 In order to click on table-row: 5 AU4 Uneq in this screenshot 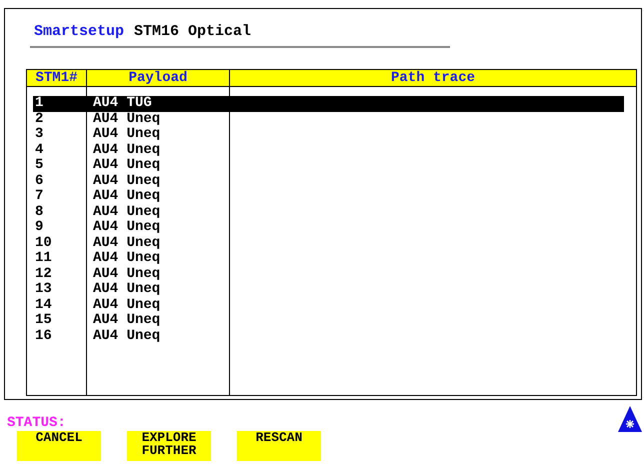, I will do `click(328, 166)`.